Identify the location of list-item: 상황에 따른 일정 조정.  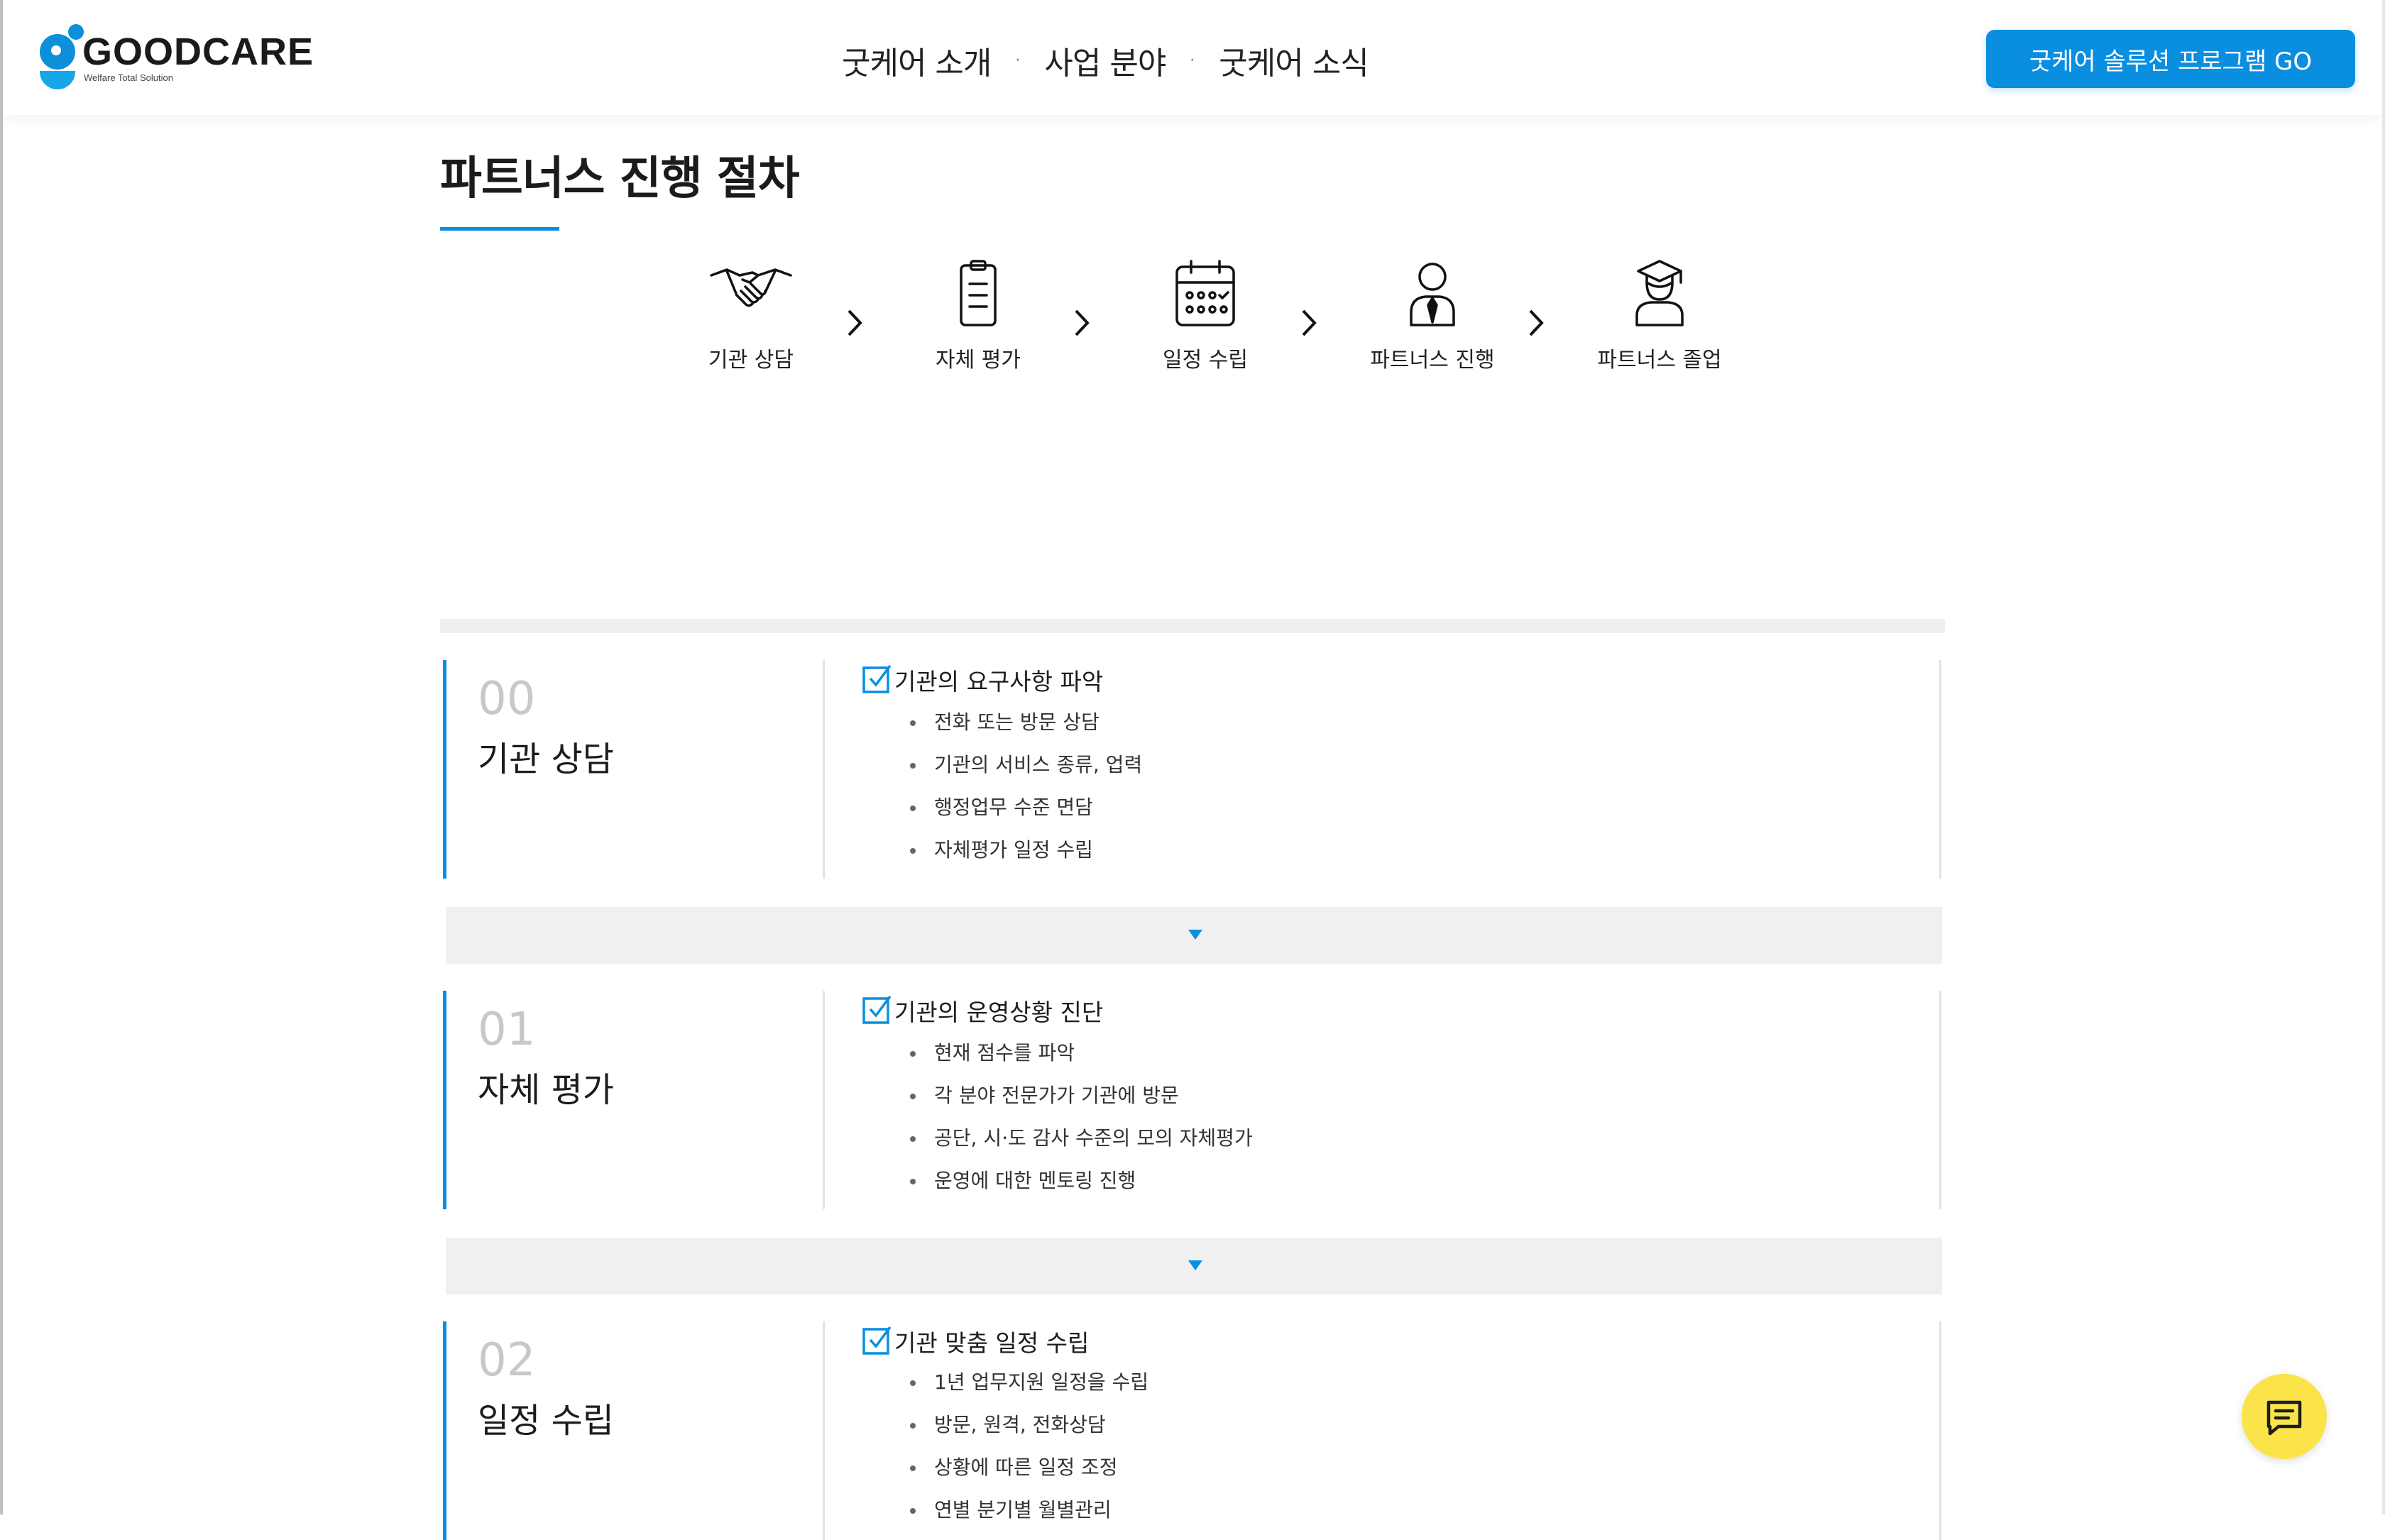
(1027, 1467).